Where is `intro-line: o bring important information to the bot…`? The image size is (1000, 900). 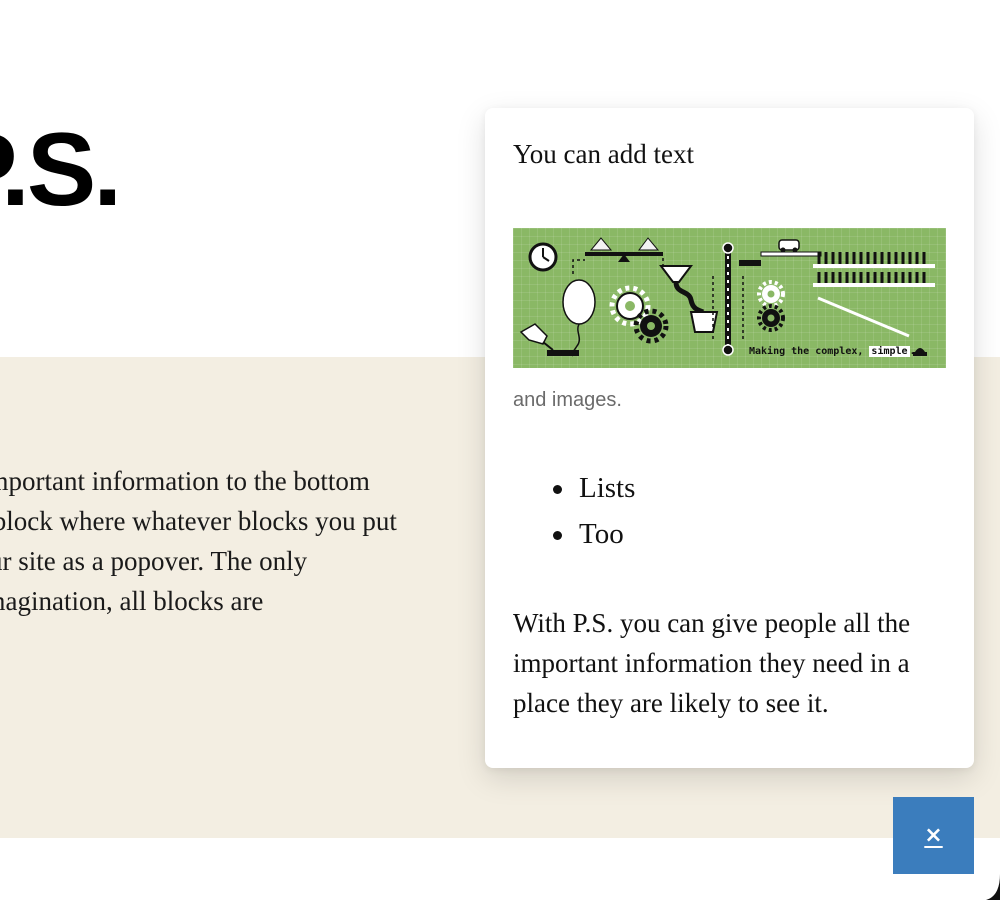 intro-line: o bring important information to the bot… is located at coordinates (185, 481).